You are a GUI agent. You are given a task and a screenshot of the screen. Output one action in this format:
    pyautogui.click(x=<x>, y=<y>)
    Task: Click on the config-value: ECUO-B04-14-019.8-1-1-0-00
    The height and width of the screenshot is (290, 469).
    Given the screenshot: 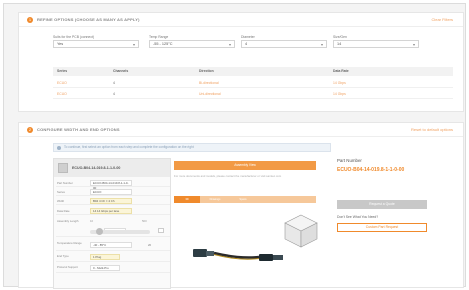 What is the action you would take?
    pyautogui.click(x=111, y=185)
    